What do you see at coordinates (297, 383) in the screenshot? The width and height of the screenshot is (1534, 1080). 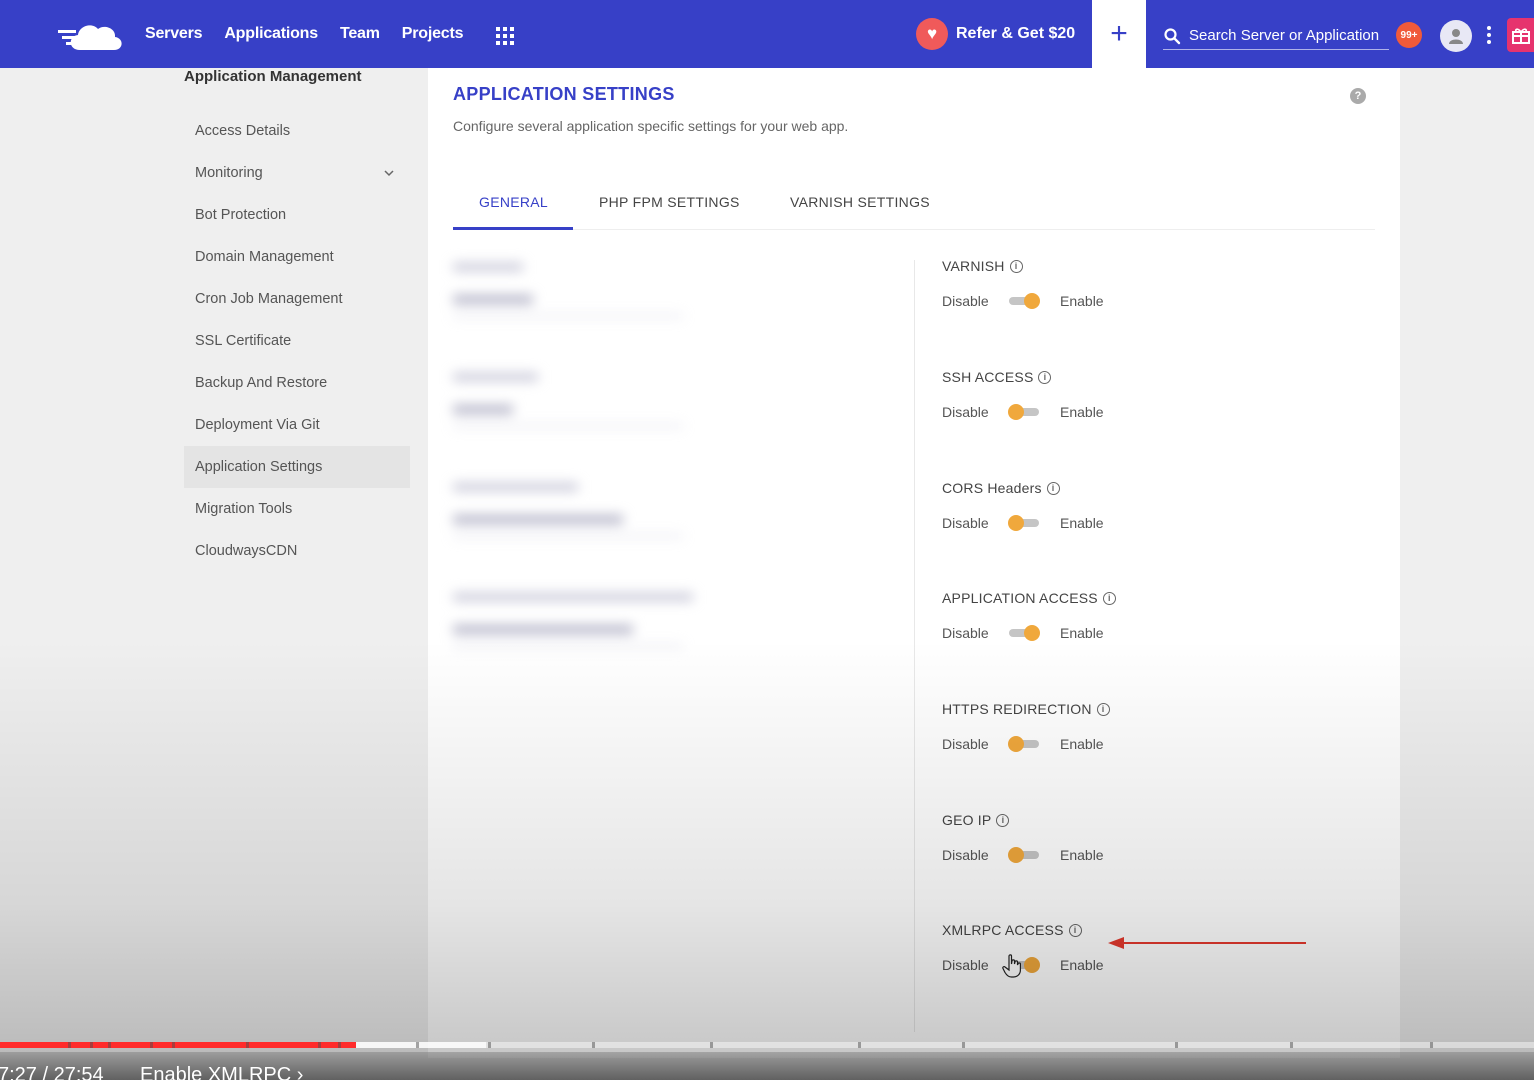 I see `sidebar-item-backup-and-restore: Backup And Restore` at bounding box center [297, 383].